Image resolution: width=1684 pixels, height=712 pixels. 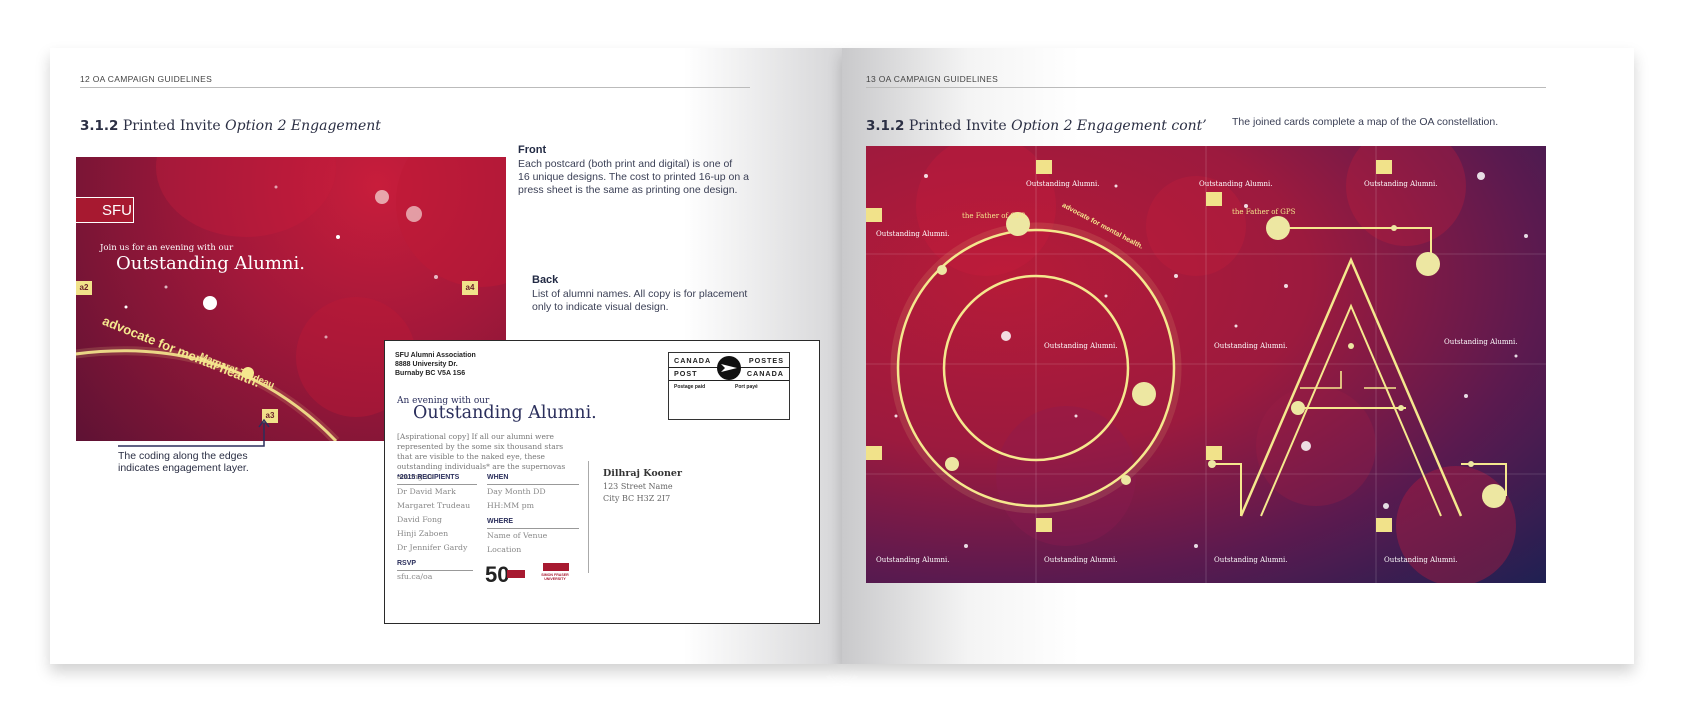 What do you see at coordinates (642, 473) in the screenshot?
I see `recipient-name: Dilhraj Kooner` at bounding box center [642, 473].